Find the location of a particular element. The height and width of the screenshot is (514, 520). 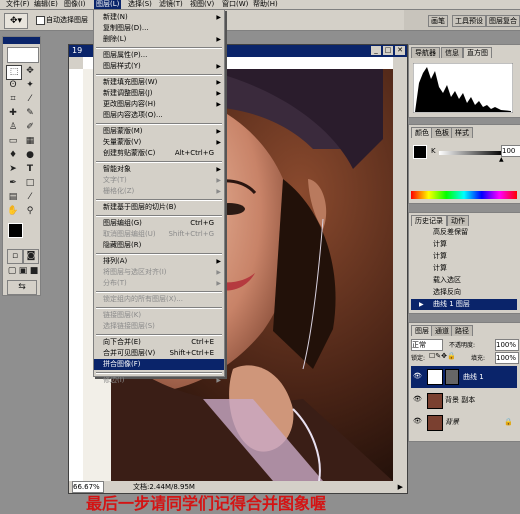

history-item: 高反差保留 is located at coordinates (464, 232).